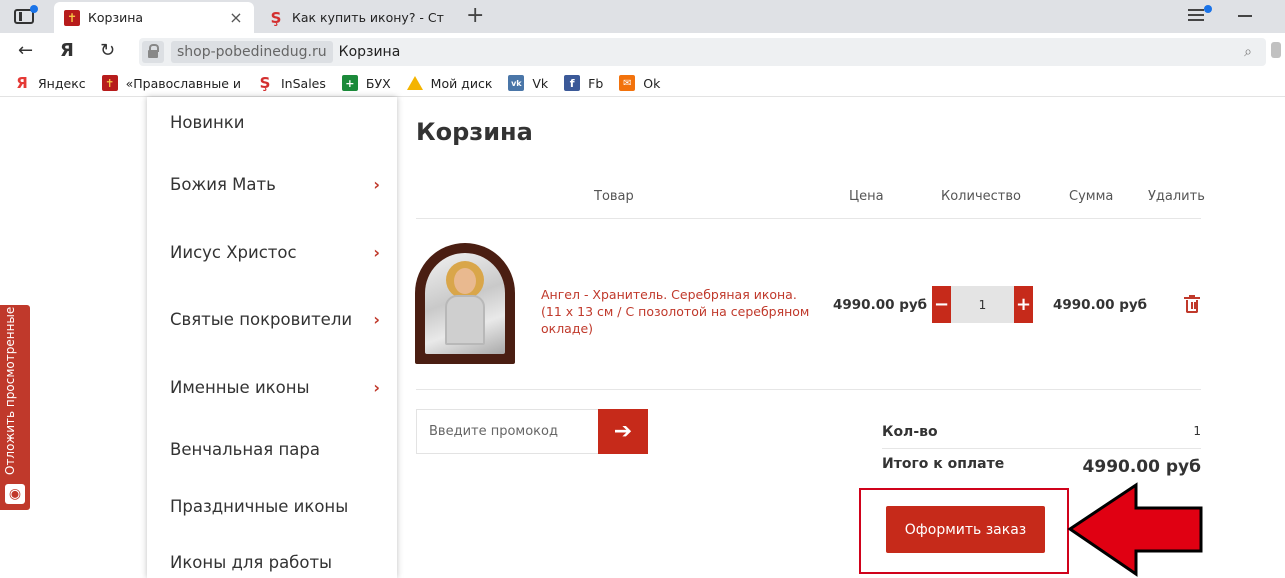 The width and height of the screenshot is (1285, 578). What do you see at coordinates (1135, 529) in the screenshot?
I see `annotation-arrow-icon` at bounding box center [1135, 529].